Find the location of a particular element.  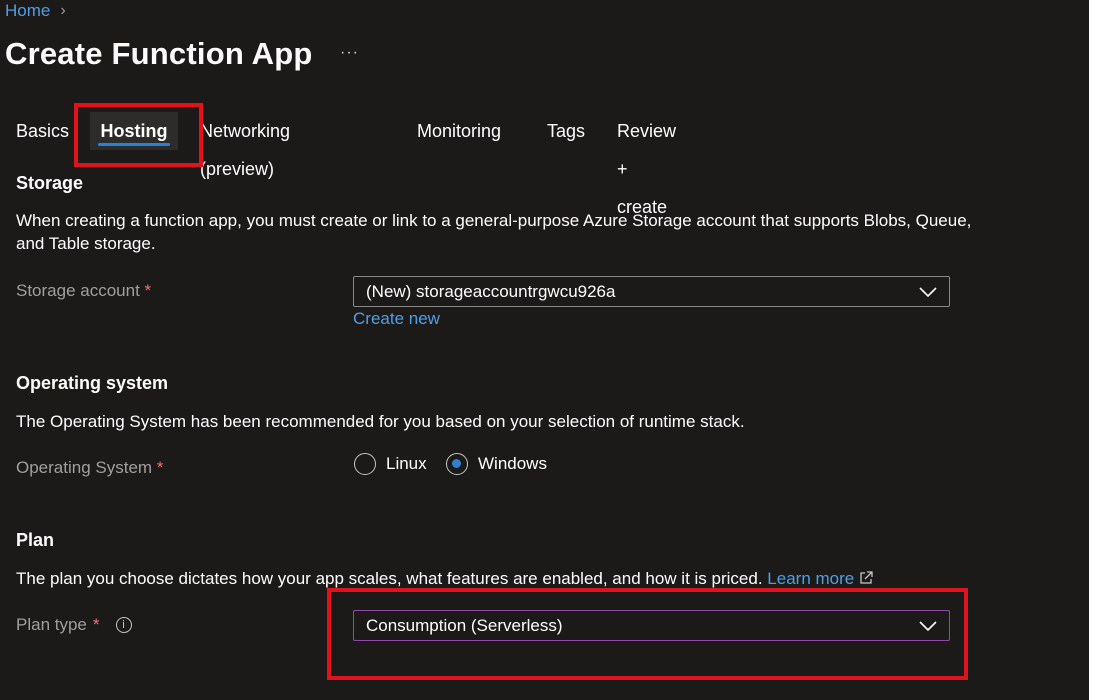

tab-label: Tags is located at coordinates (566, 131).